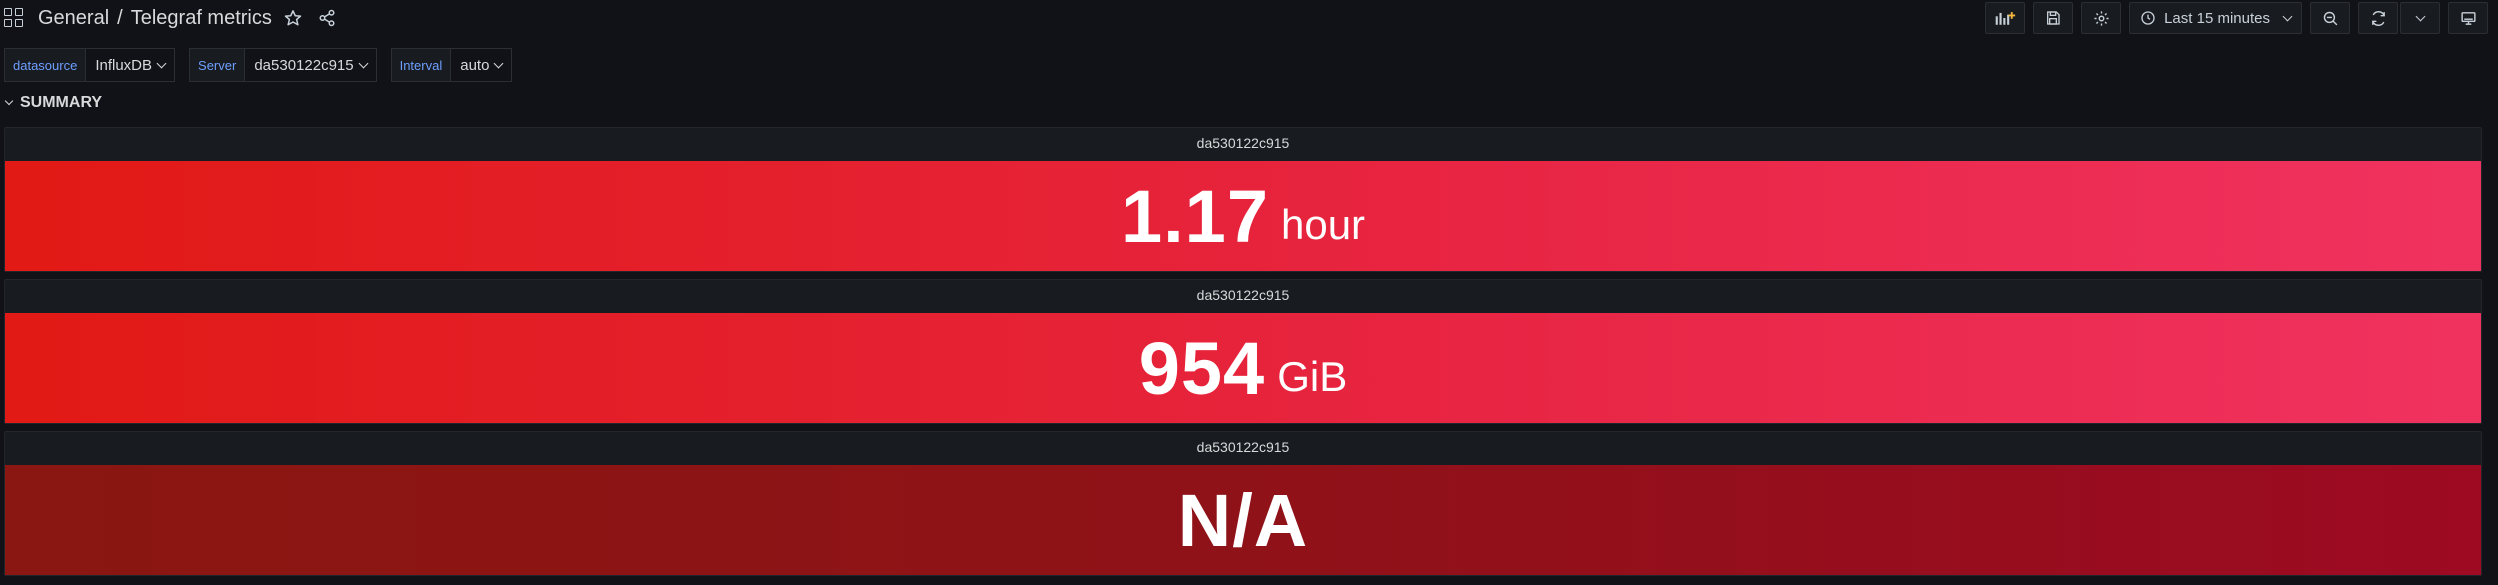  Describe the element at coordinates (421, 65) in the screenshot. I see `variable-label: Interval` at that location.